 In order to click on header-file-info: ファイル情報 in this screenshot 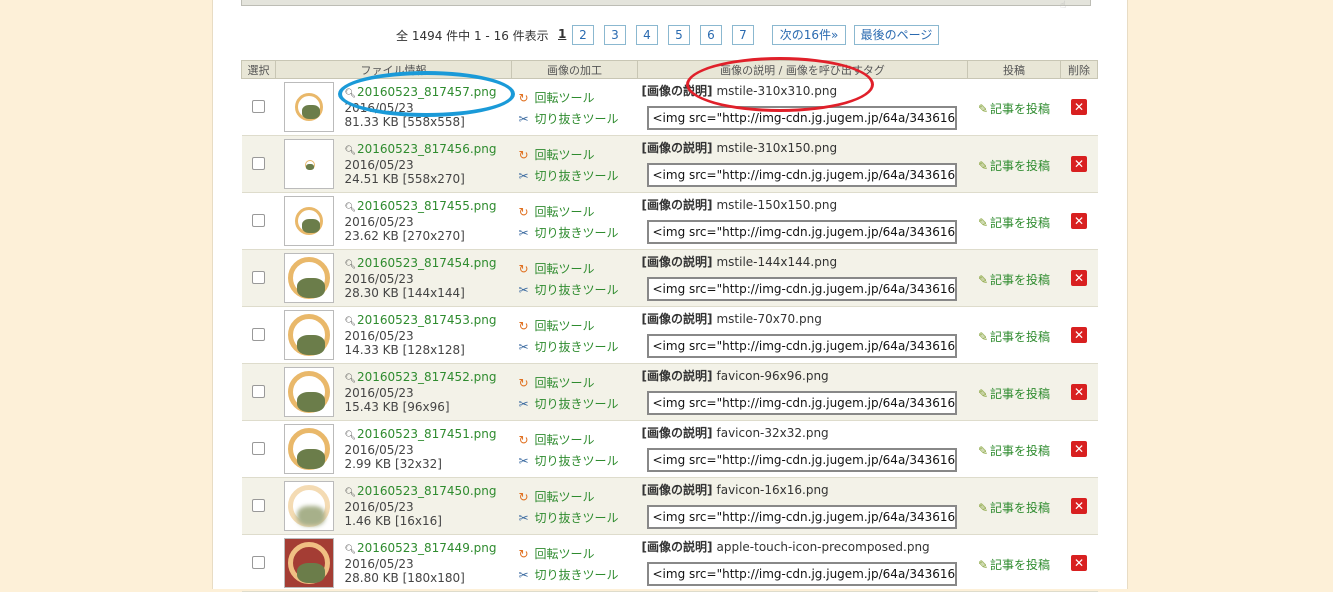, I will do `click(393, 69)`.